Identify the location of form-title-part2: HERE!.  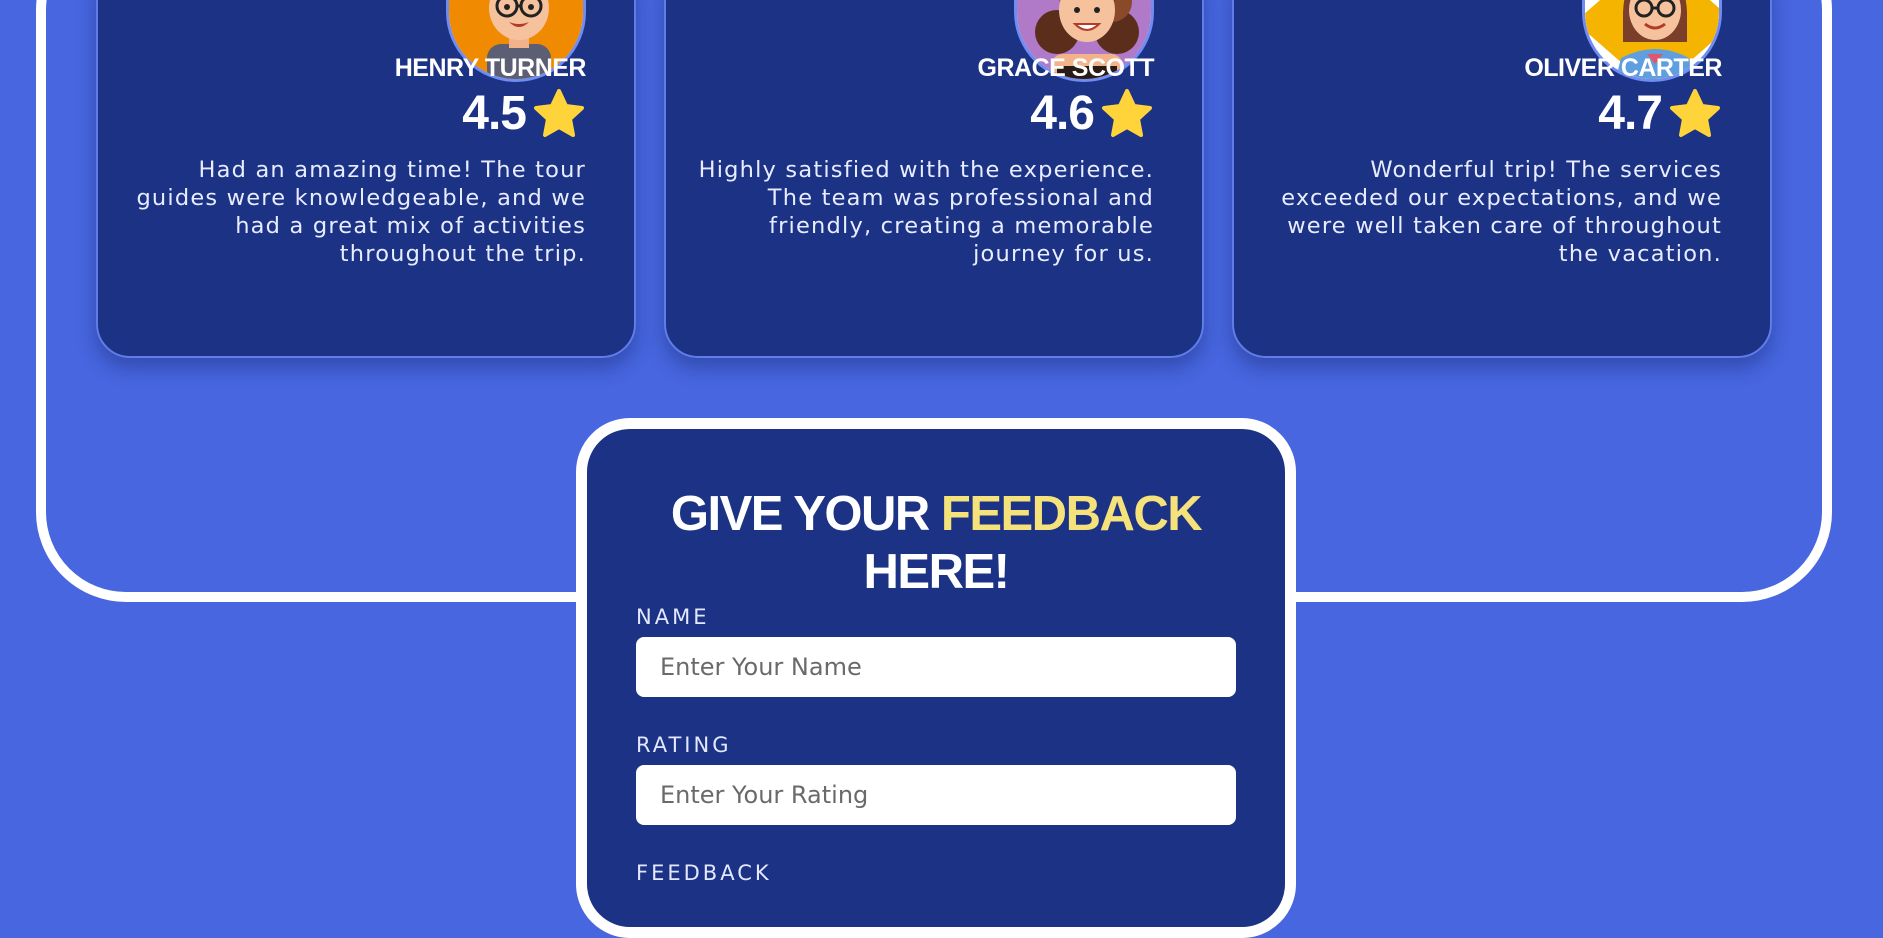
(936, 572).